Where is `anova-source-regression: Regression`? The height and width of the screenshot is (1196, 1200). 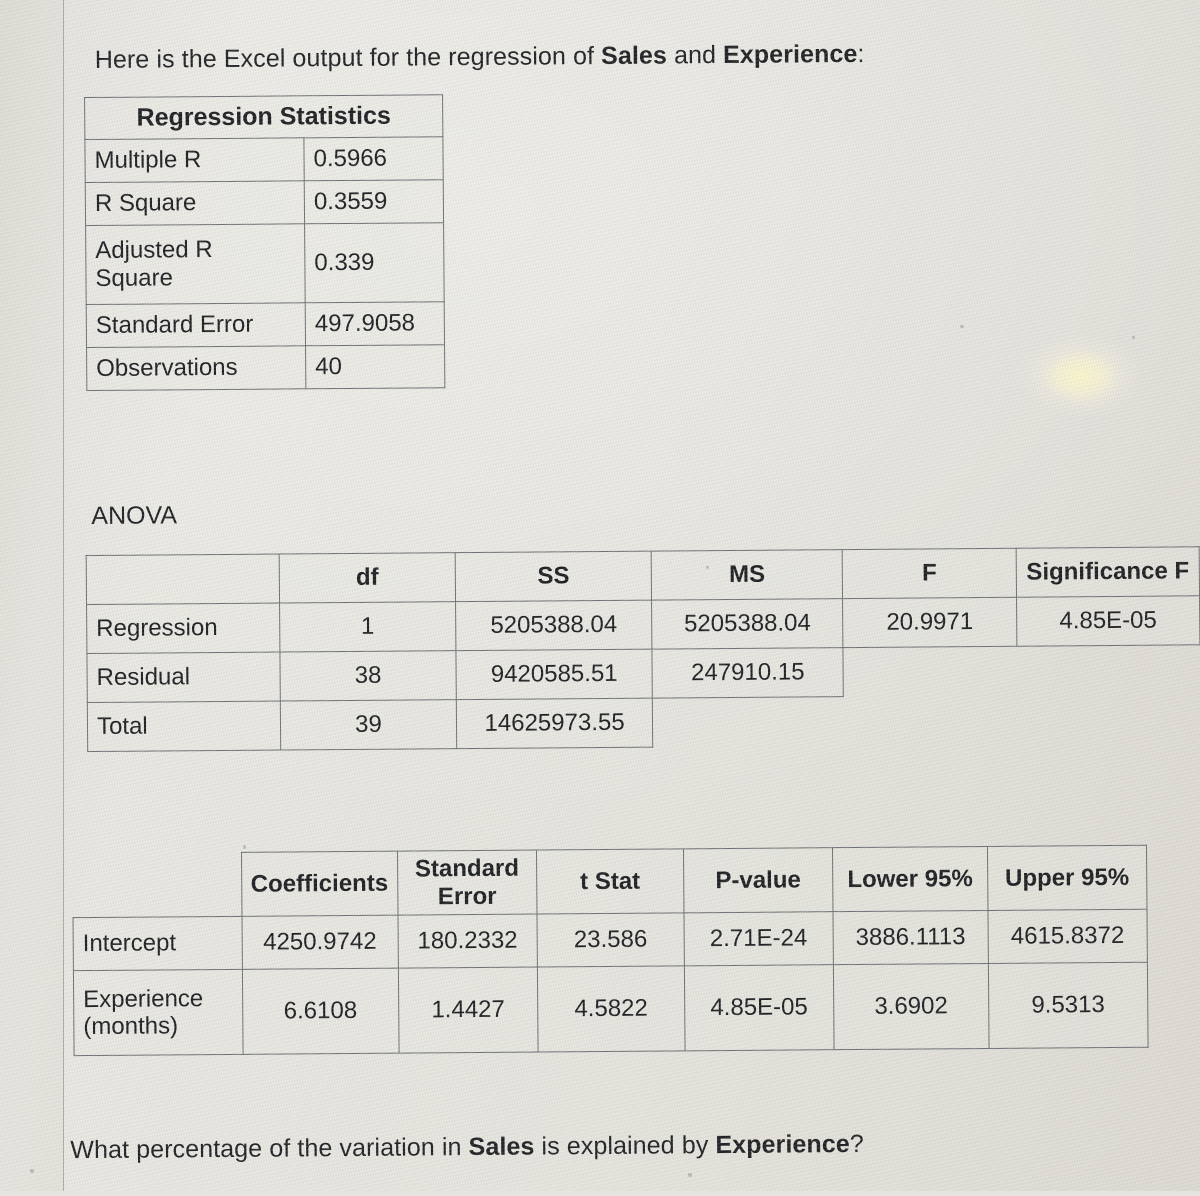
anova-source-regression: Regression is located at coordinates (183, 628).